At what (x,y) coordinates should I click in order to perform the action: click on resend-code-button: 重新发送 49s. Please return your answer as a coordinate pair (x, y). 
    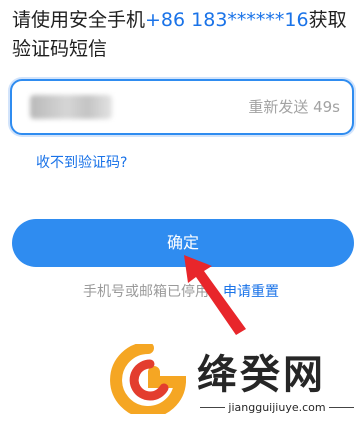
    Looking at the image, I should click on (294, 106).